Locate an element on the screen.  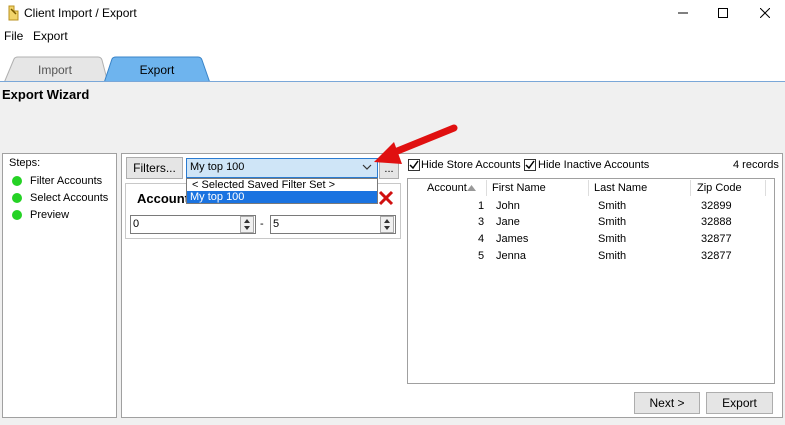
delete-icon is located at coordinates (386, 198).